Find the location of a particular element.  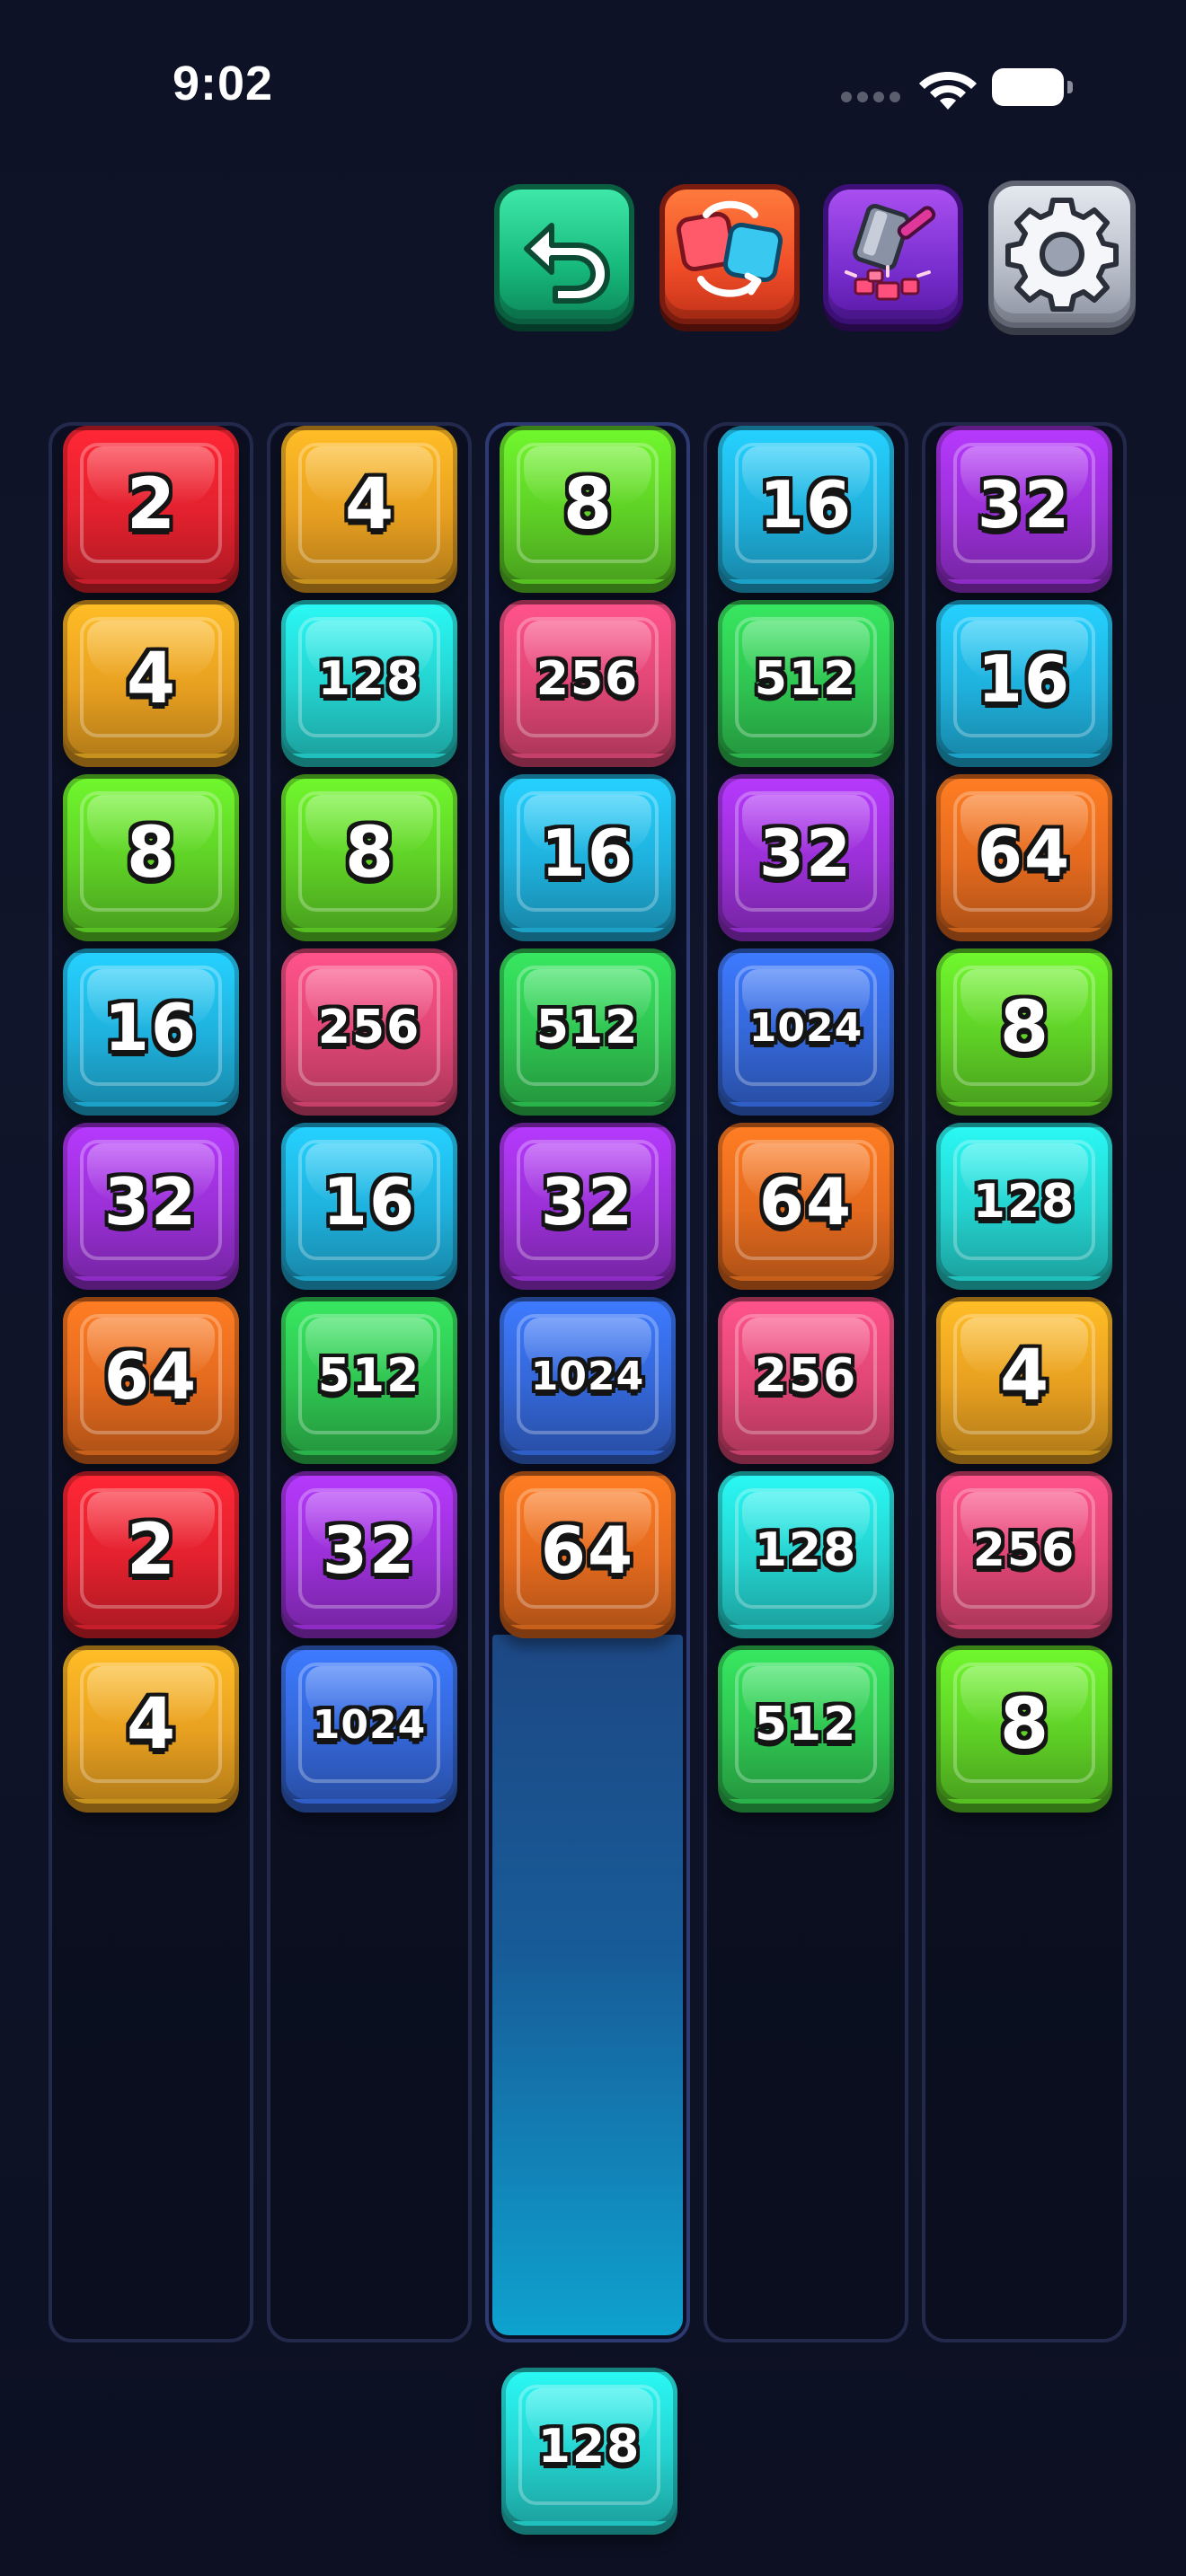

next-tile: 128 is located at coordinates (589, 2451).